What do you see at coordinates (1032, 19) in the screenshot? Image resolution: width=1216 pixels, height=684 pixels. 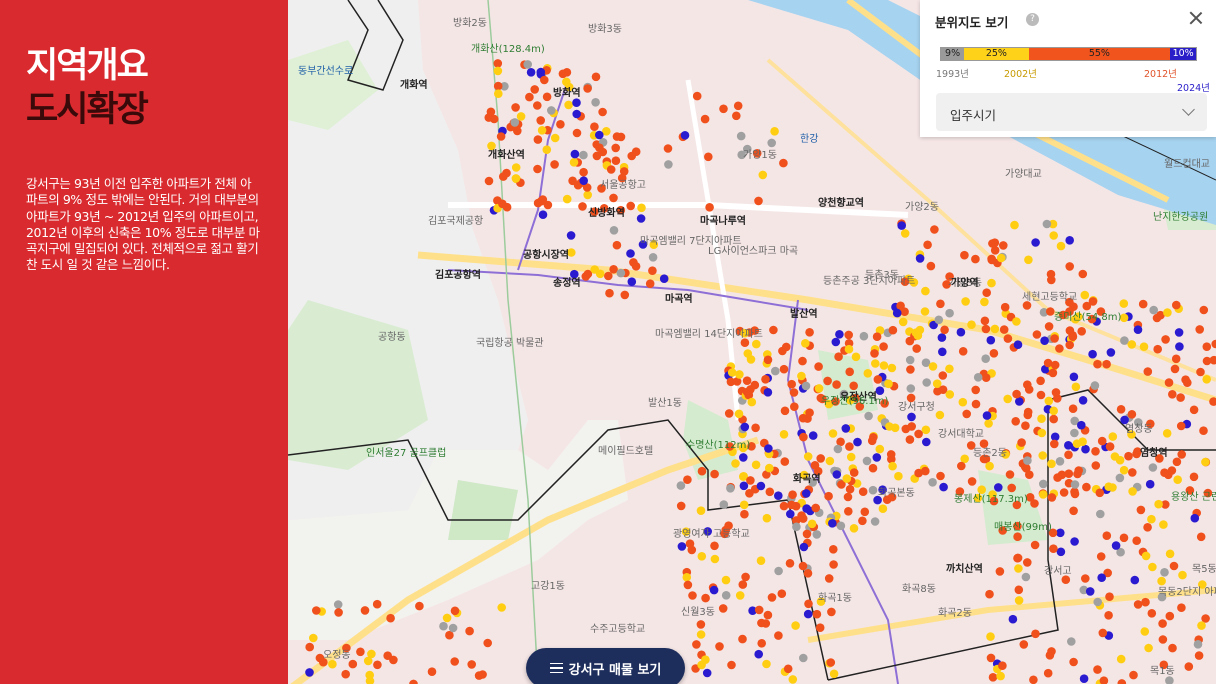 I see `help-icon: ?` at bounding box center [1032, 19].